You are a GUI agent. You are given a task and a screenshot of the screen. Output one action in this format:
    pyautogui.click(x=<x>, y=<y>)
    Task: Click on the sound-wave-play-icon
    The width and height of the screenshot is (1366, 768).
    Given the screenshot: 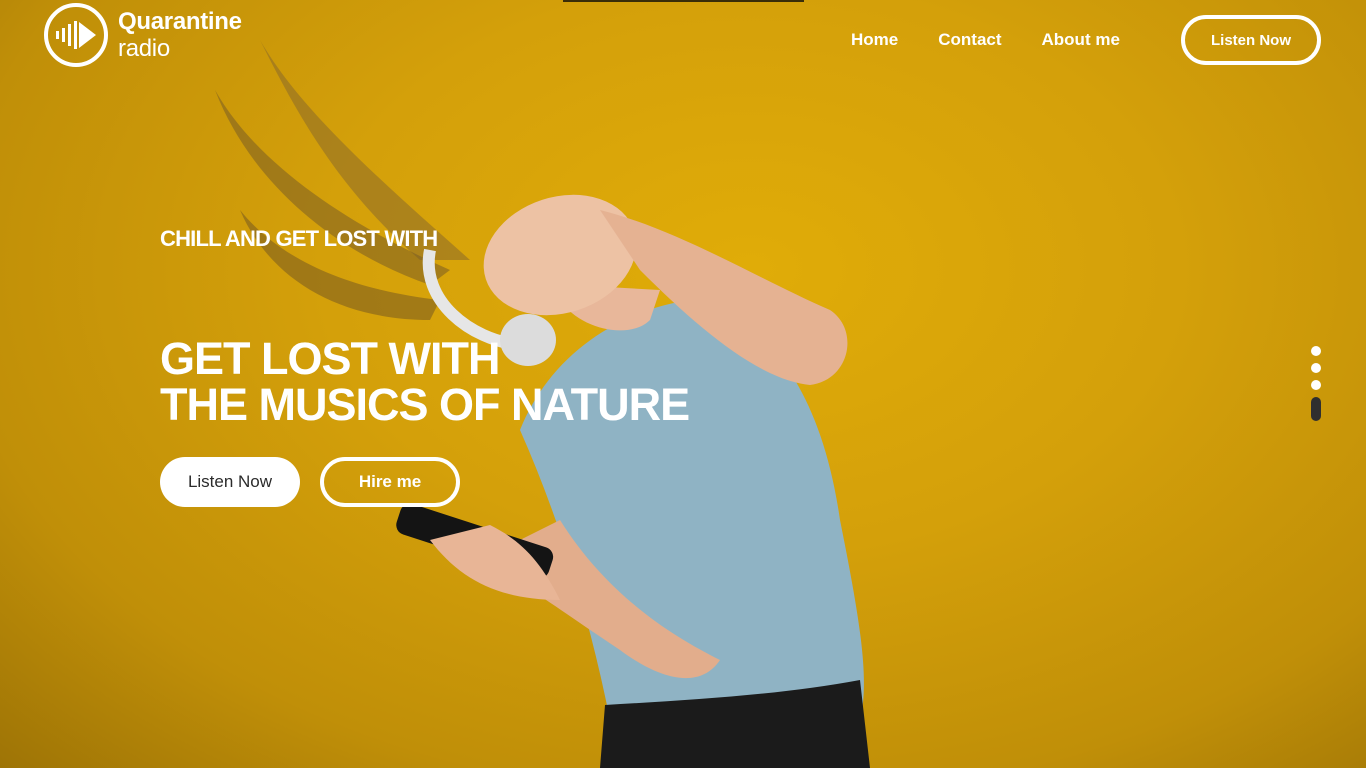 What is the action you would take?
    pyautogui.click(x=76, y=35)
    